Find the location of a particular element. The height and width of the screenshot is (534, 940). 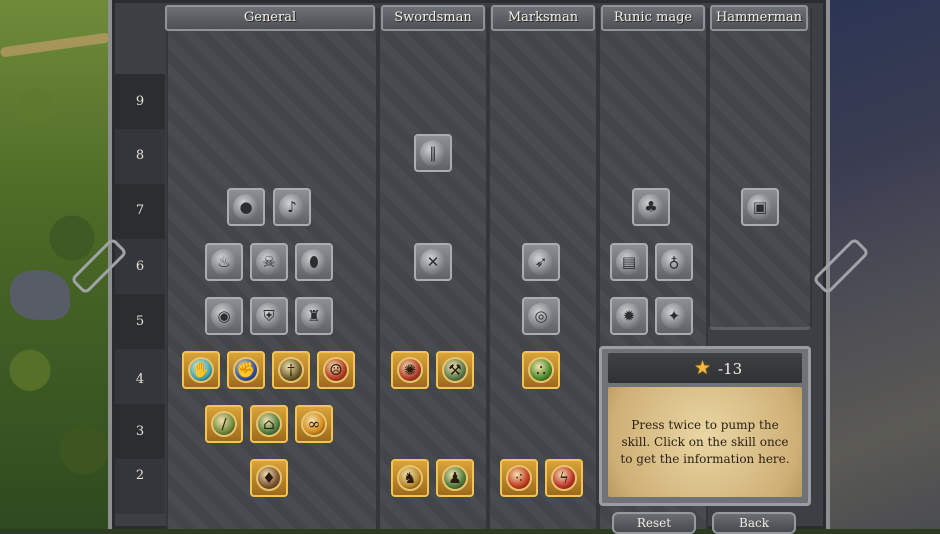

tab-general: General is located at coordinates (270, 18).